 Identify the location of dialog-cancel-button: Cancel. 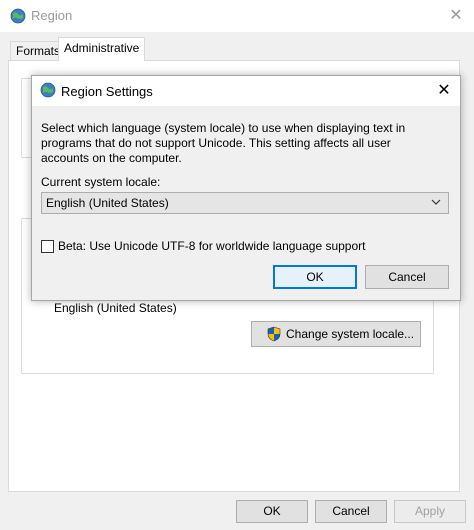
(407, 277).